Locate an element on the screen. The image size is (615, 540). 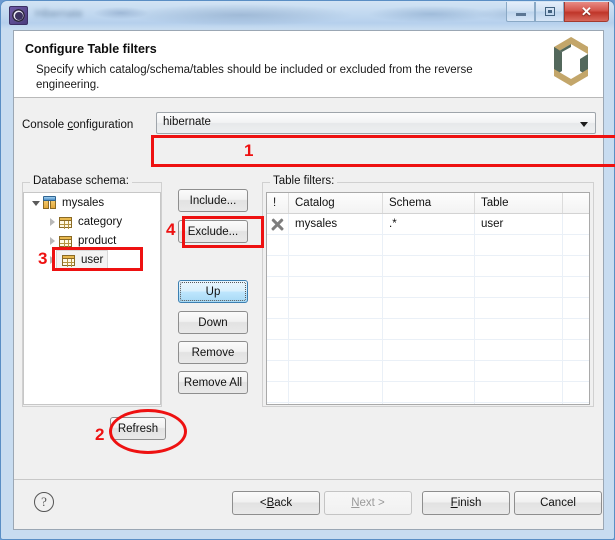
back-button: < Back is located at coordinates (276, 503).